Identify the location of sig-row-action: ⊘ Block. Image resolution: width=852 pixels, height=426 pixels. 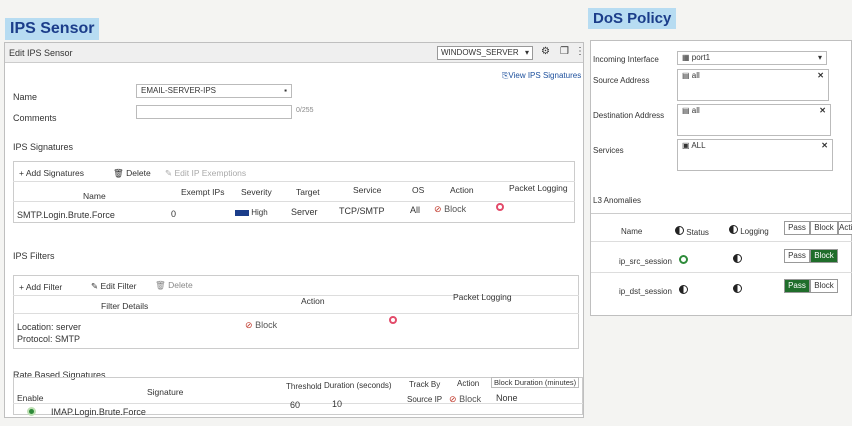
(450, 209).